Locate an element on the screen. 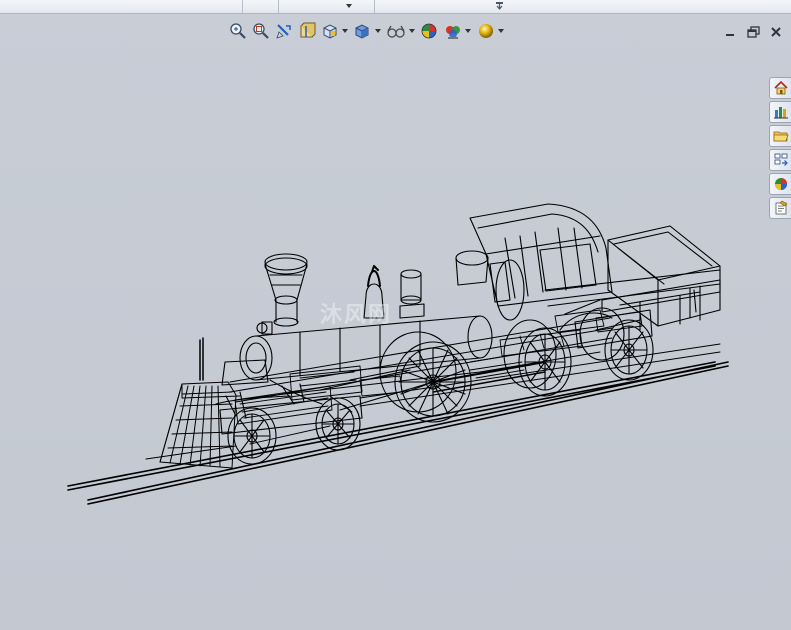 The image size is (791, 630). restore-button is located at coordinates (753, 32).